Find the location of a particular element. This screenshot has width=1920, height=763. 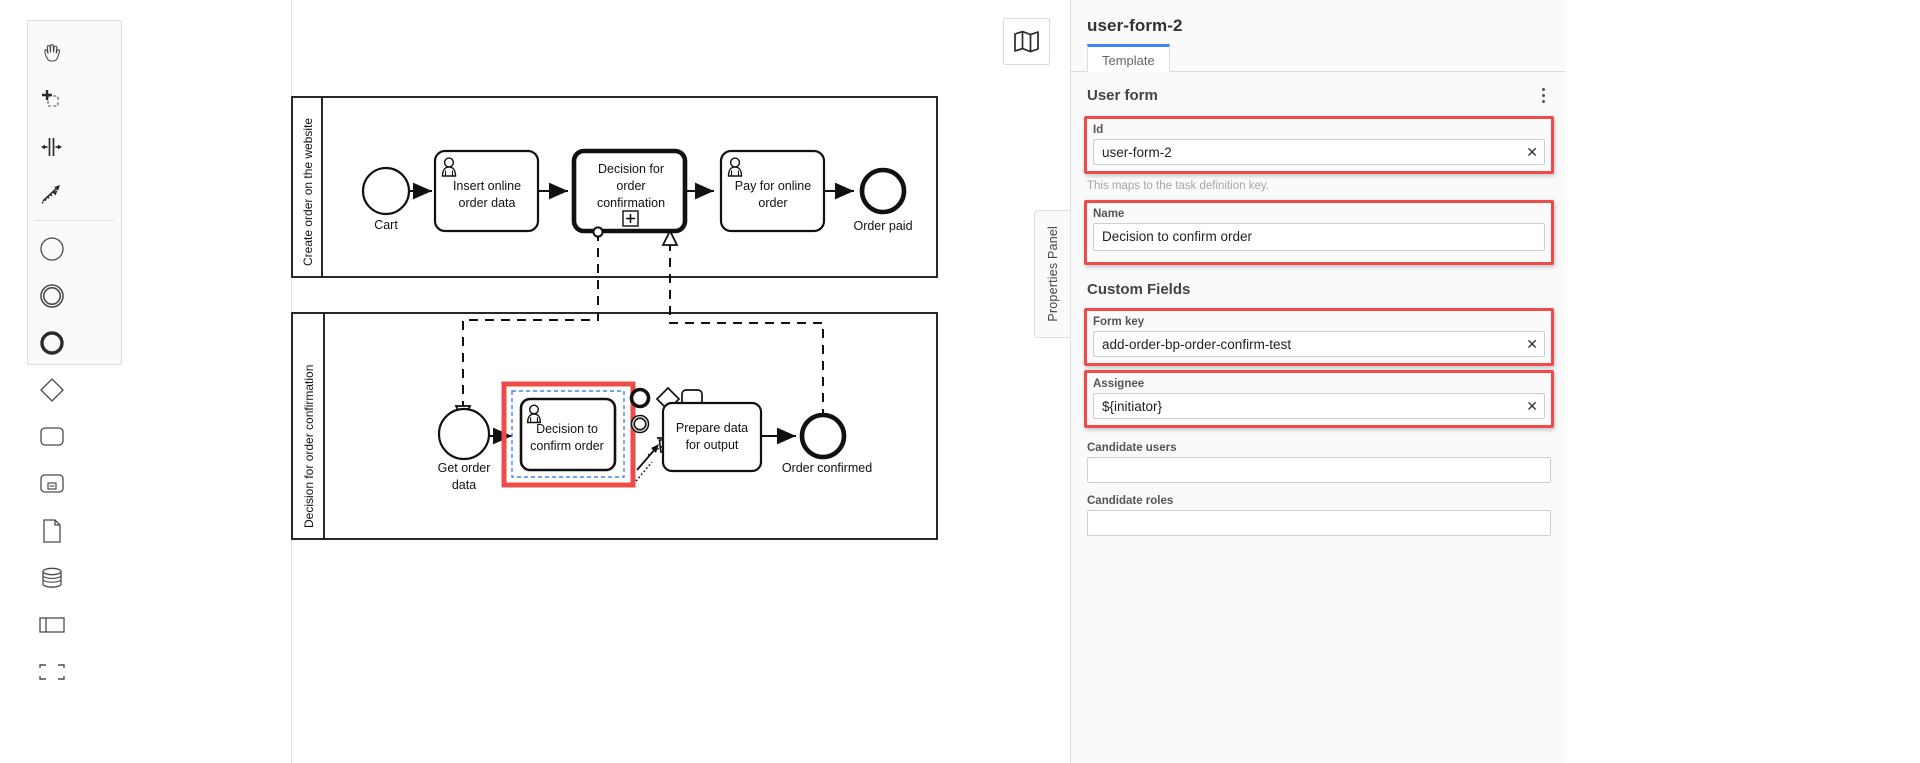

highlight-box-id: Id ✕ is located at coordinates (1319, 145).